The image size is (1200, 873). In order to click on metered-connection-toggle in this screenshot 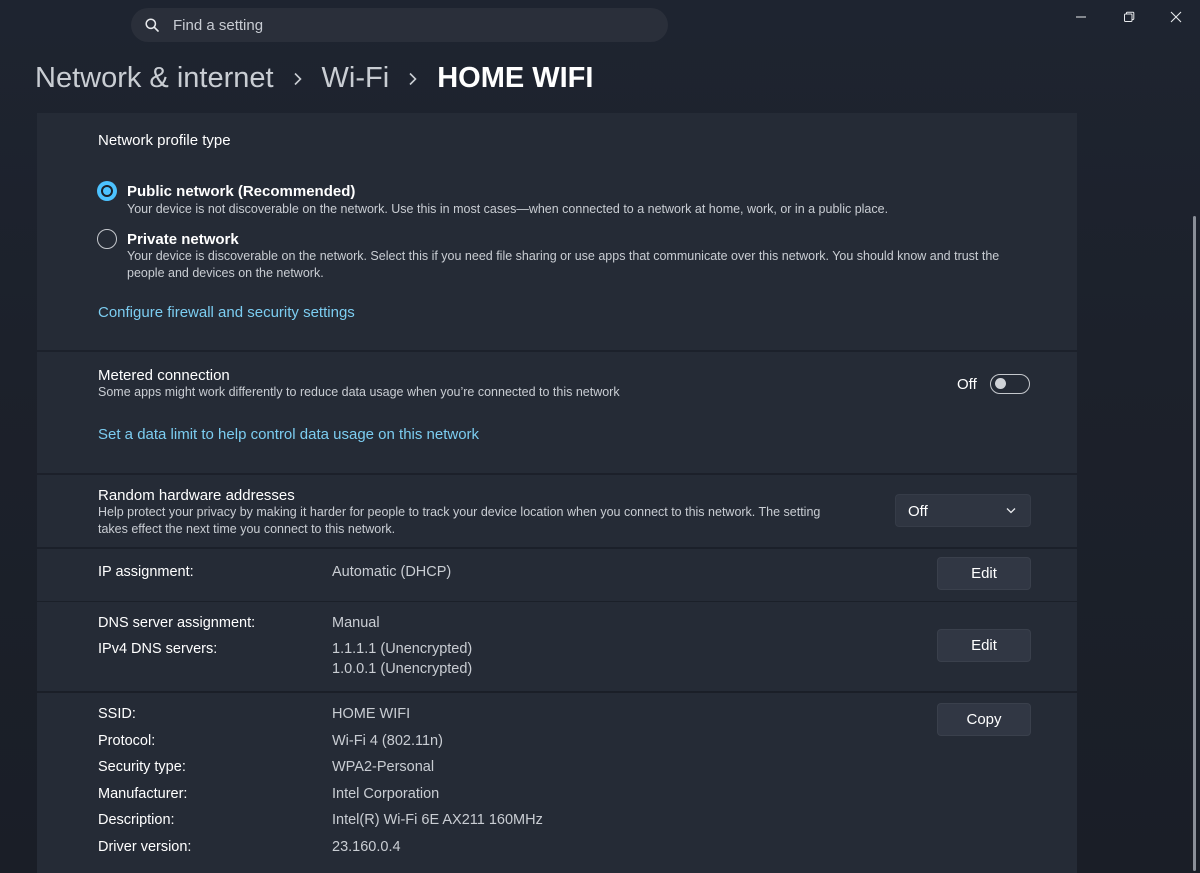, I will do `click(1010, 384)`.